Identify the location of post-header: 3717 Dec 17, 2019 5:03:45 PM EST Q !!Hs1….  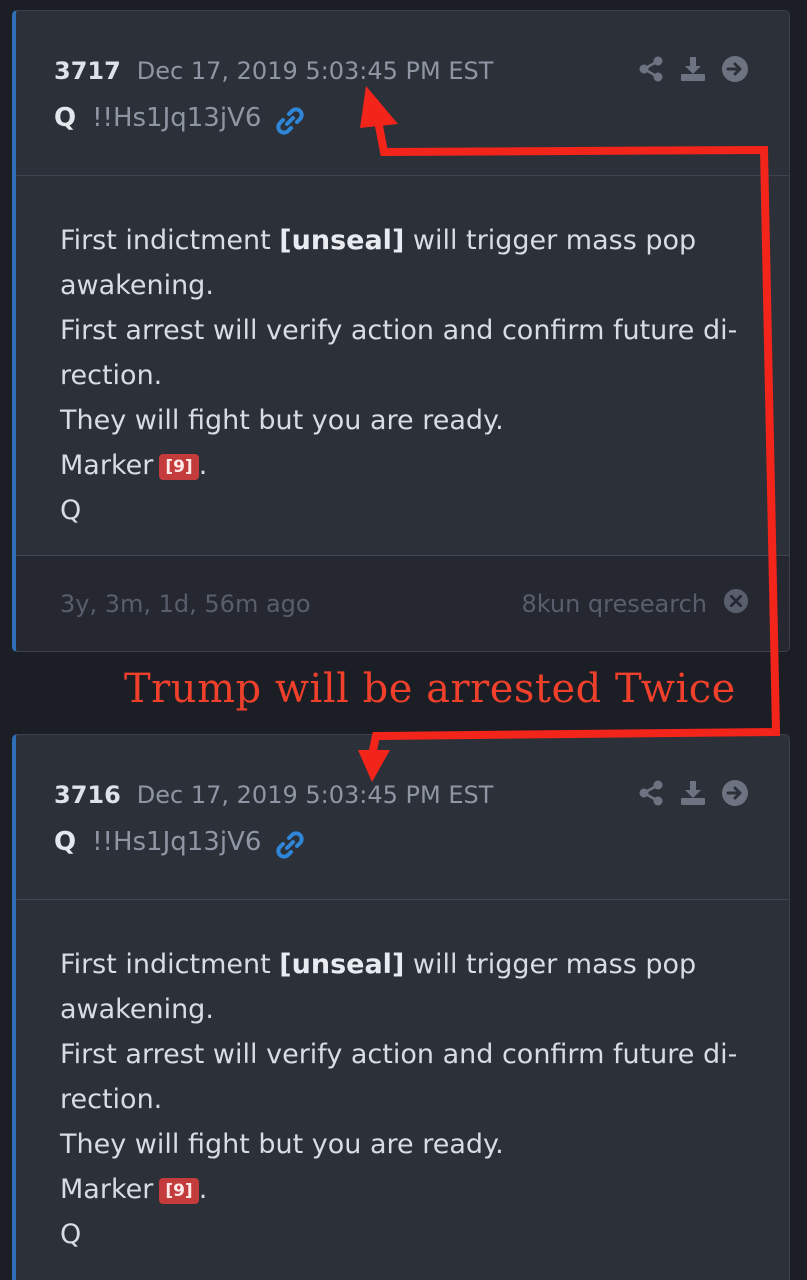
(402, 93).